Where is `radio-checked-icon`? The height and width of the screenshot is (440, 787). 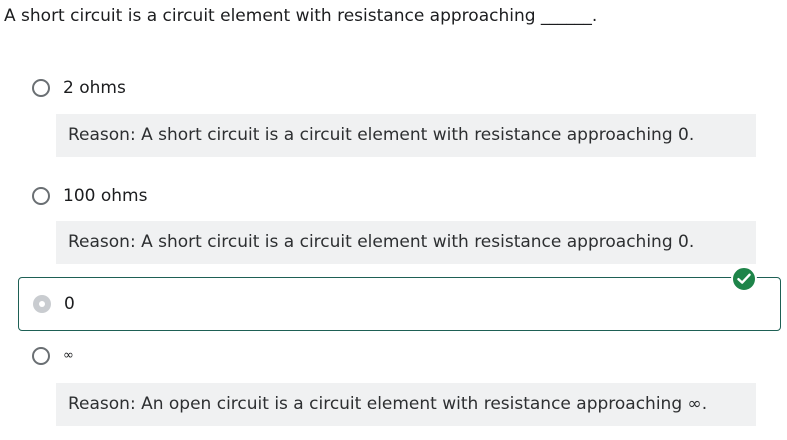 radio-checked-icon is located at coordinates (42, 304).